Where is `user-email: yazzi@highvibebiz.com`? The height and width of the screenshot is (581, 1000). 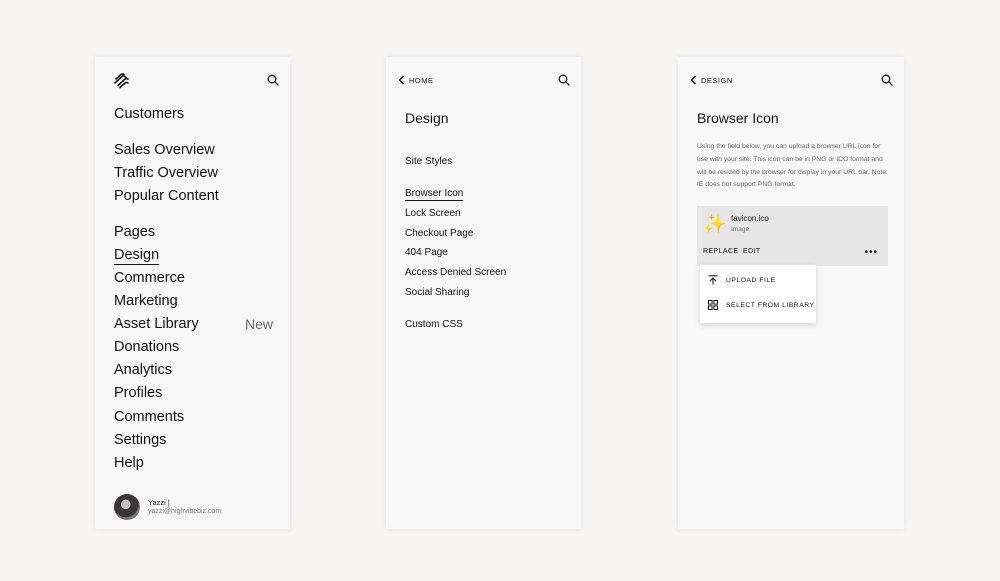 user-email: yazzi@highvibebiz.com is located at coordinates (185, 511).